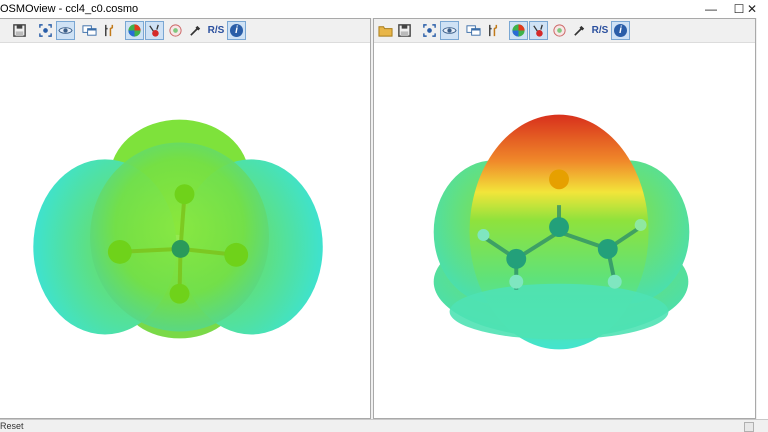  I want to click on minimize-button: —, so click(711, 9).